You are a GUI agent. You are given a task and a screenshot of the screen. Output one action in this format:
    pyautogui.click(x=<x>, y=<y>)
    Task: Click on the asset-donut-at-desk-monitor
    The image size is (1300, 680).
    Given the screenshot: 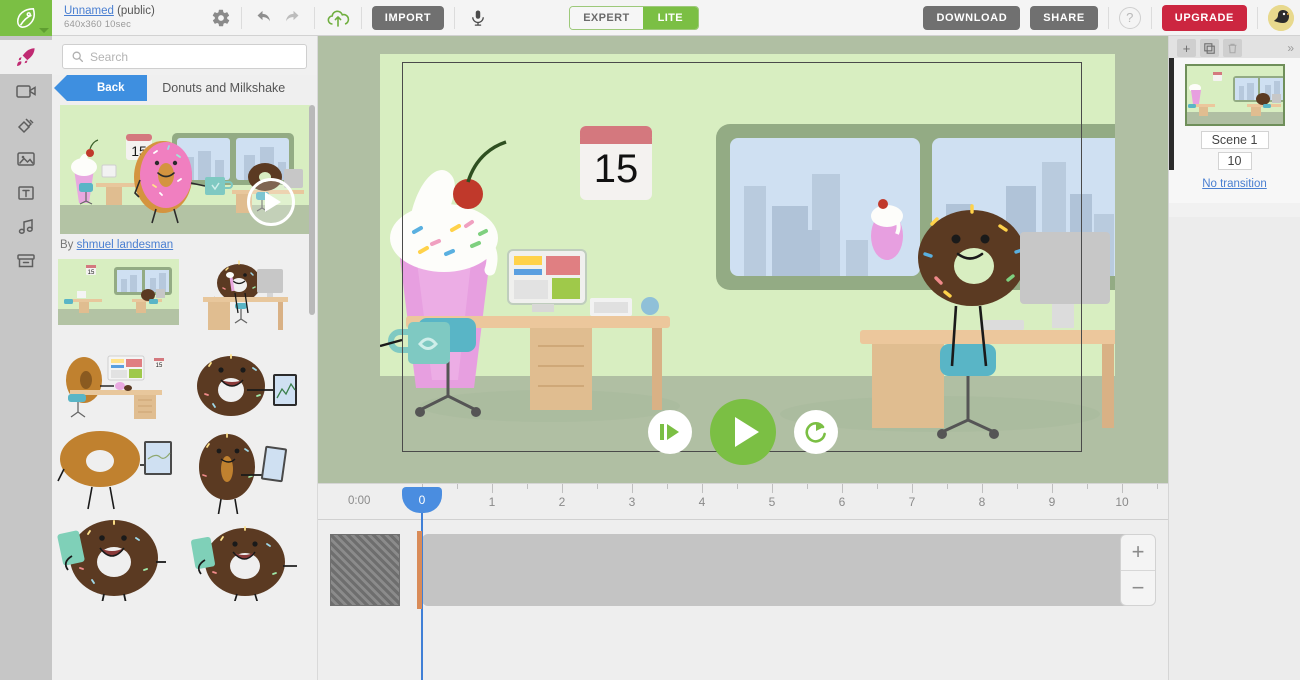 What is the action you would take?
    pyautogui.click(x=245, y=297)
    